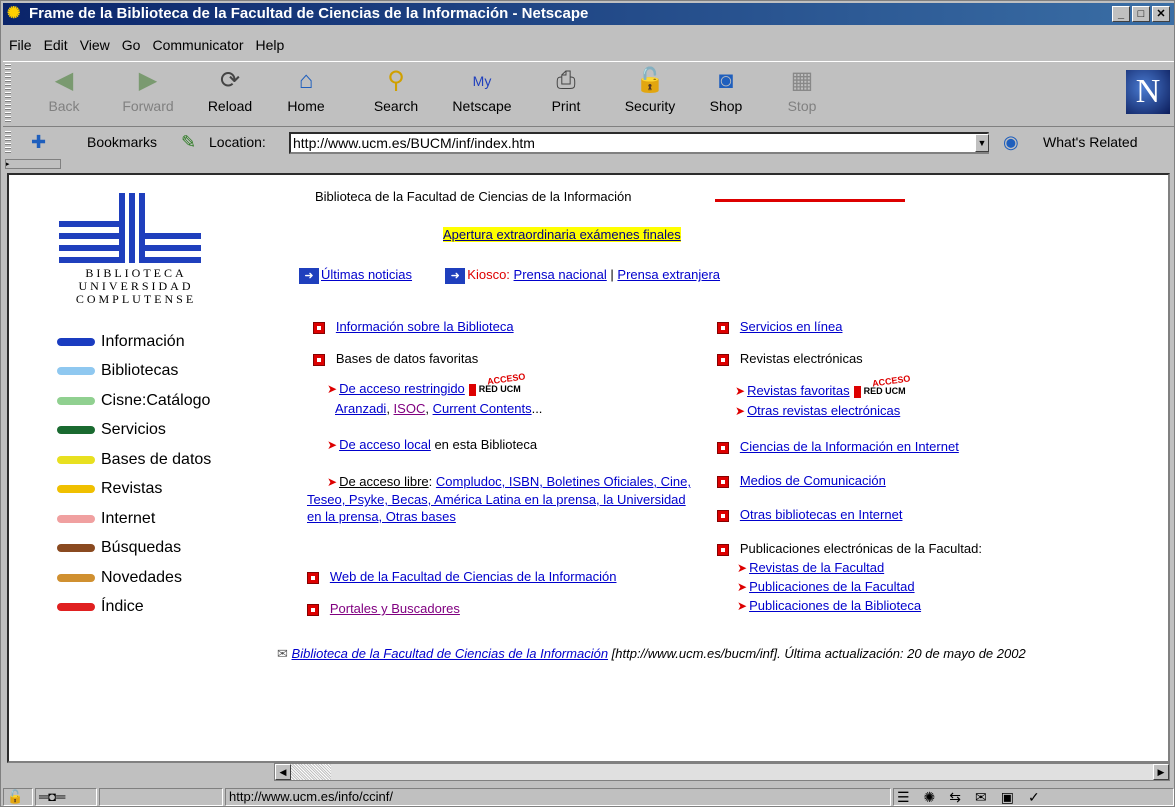 The image size is (1175, 807). I want to click on print-button: ⎙ Print, so click(566, 90).